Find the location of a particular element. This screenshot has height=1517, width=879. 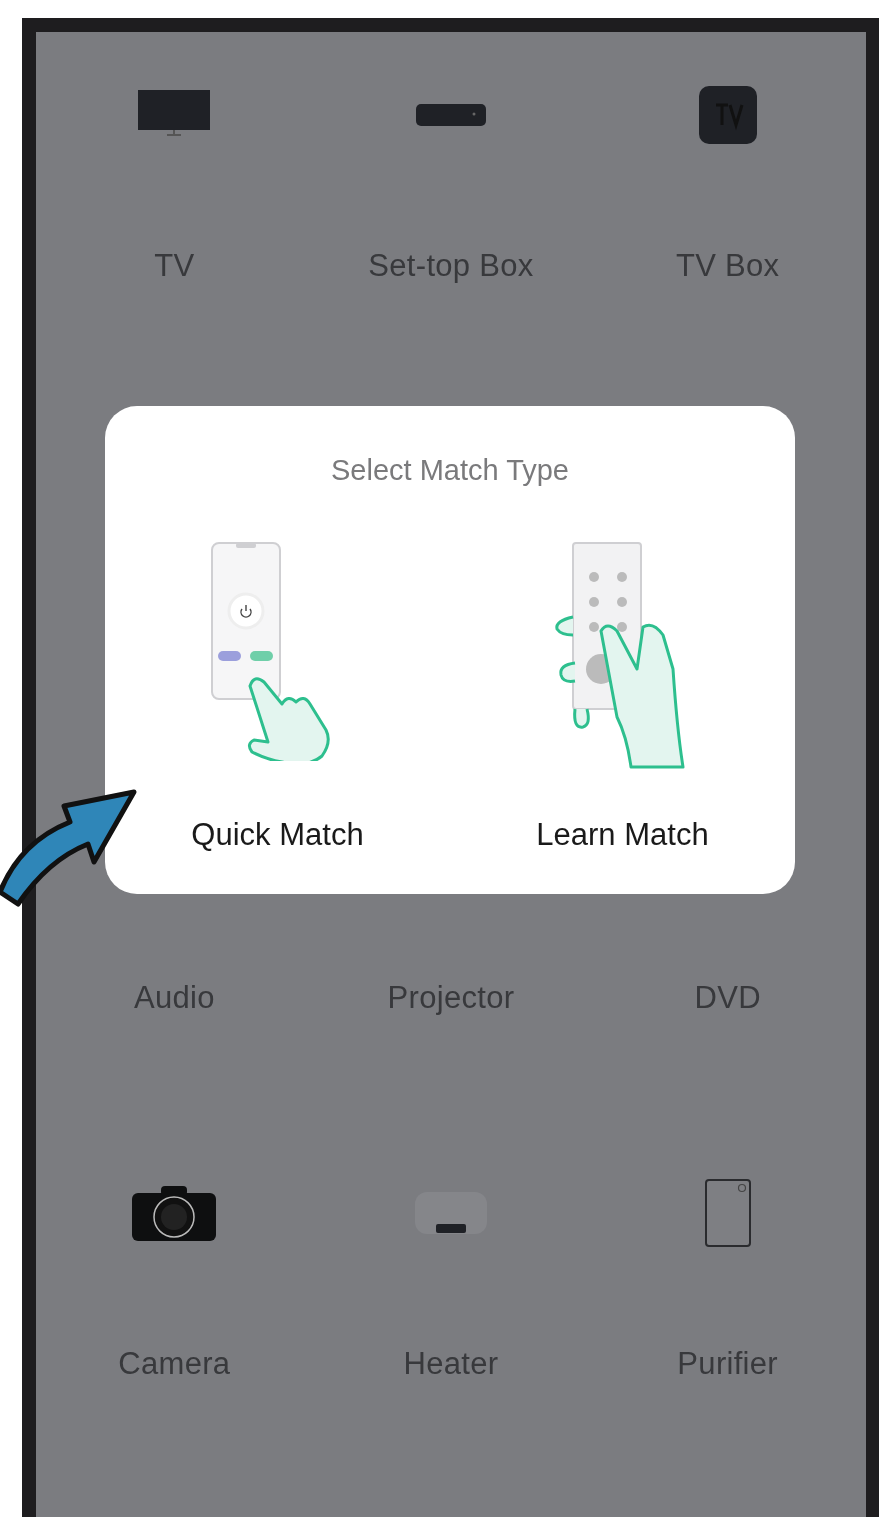

device-label: DVD is located at coordinates (727, 998).